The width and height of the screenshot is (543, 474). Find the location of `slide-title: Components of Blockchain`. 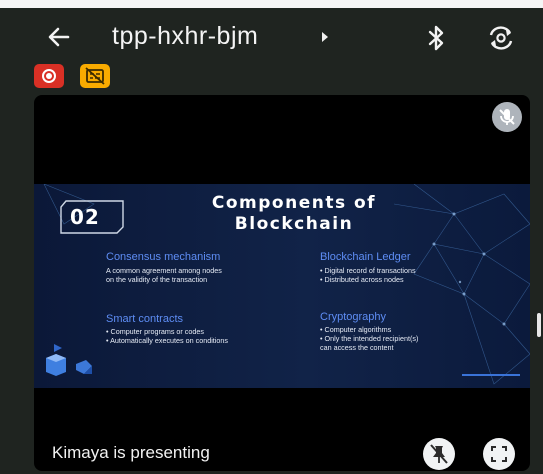

slide-title: Components of Blockchain is located at coordinates (294, 214).